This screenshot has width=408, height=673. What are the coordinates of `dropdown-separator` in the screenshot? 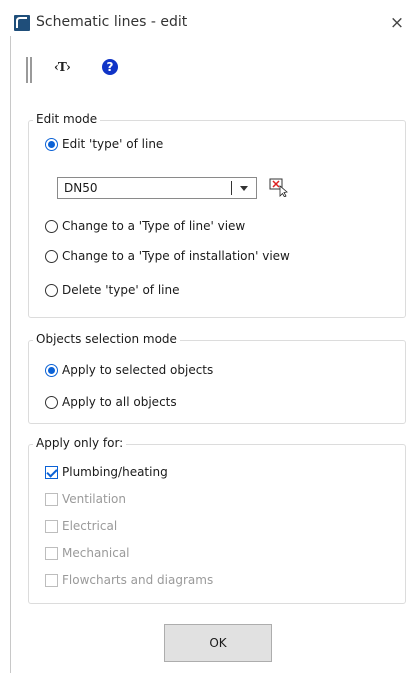 It's located at (231, 188).